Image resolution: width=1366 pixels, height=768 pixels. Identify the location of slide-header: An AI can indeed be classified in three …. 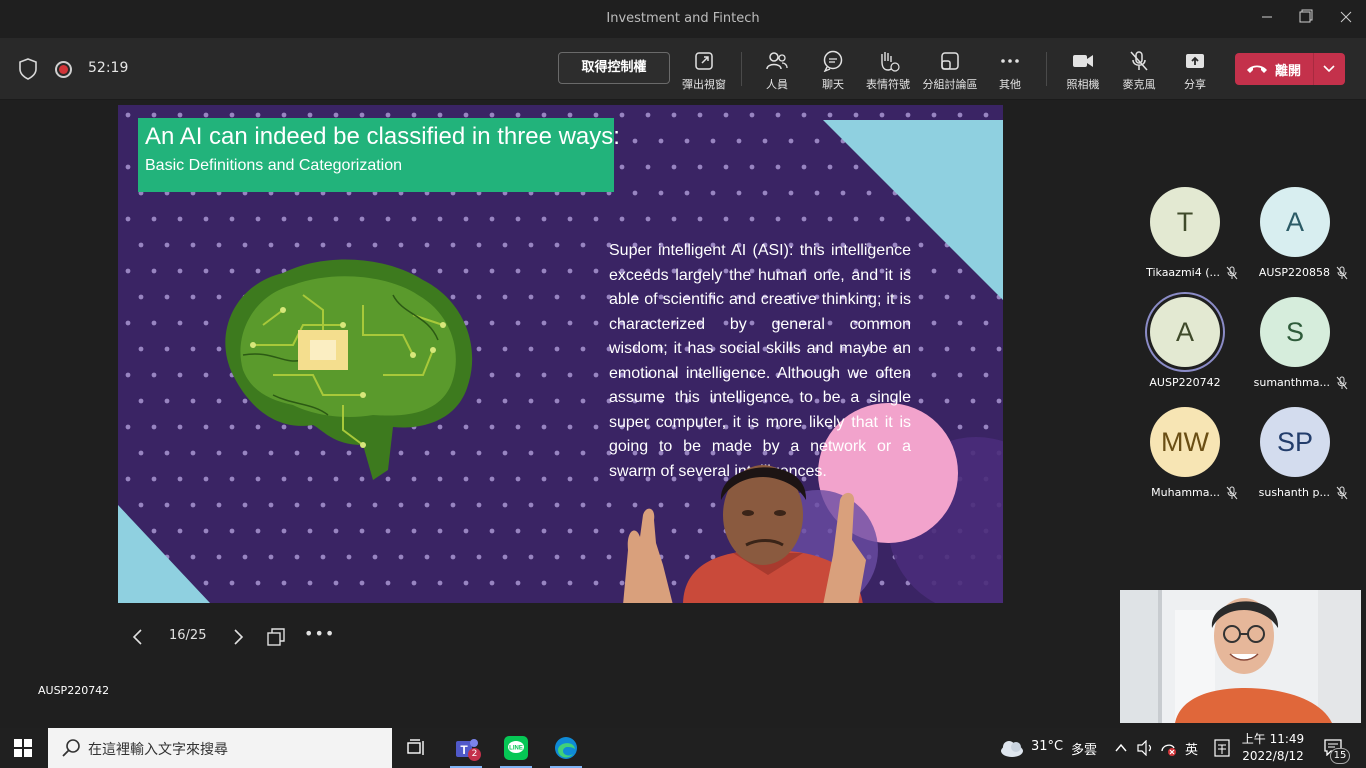
(379, 155).